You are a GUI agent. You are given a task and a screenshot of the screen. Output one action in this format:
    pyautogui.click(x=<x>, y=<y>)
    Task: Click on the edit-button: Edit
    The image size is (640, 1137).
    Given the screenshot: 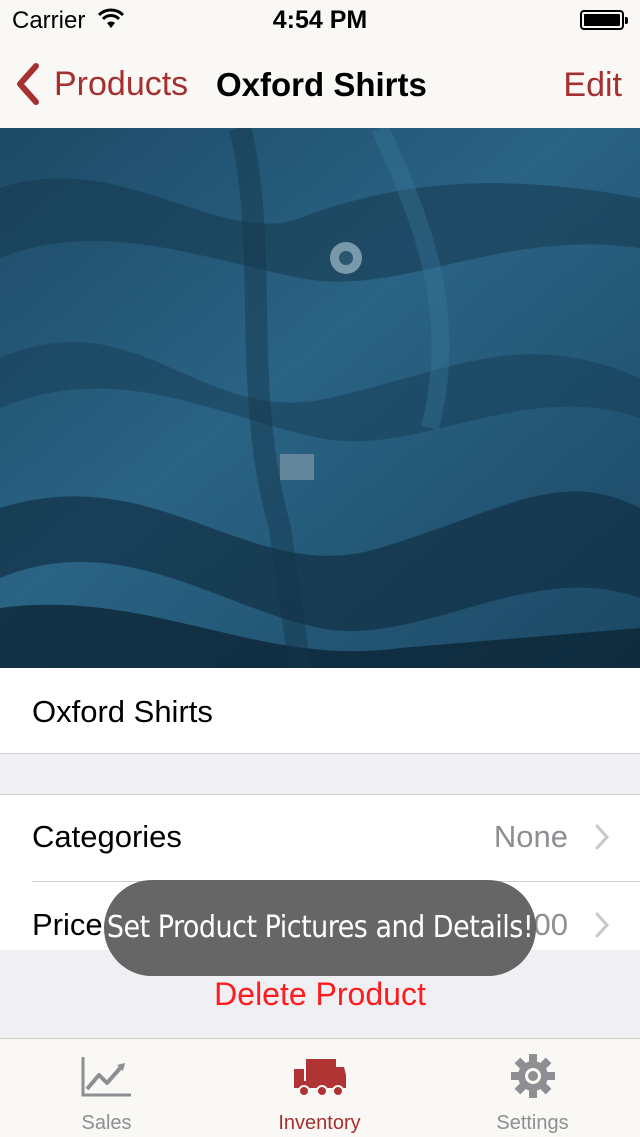 What is the action you would take?
    pyautogui.click(x=592, y=85)
    